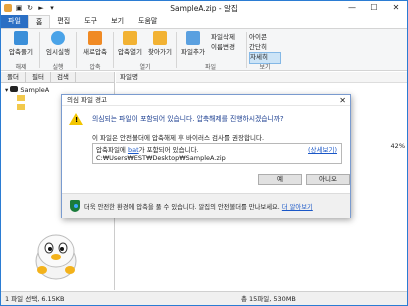 The height and width of the screenshot is (306, 408). What do you see at coordinates (90, 21) in the screenshot?
I see `tab-tools: 도구` at bounding box center [90, 21].